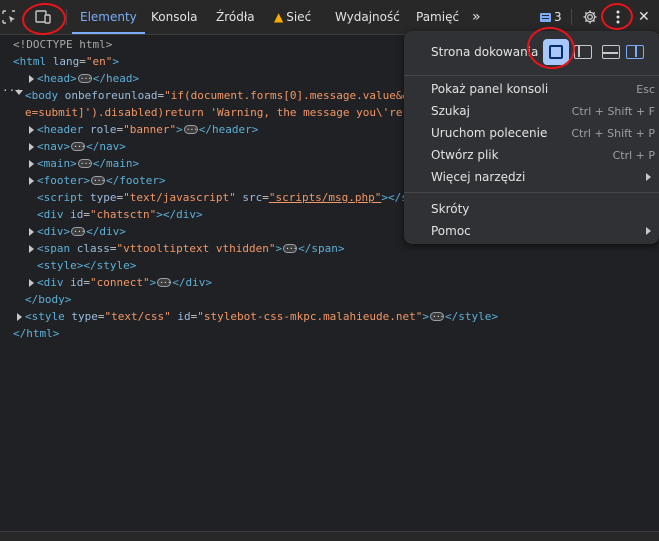 Image resolution: width=659 pixels, height=541 pixels. What do you see at coordinates (325, 197) in the screenshot?
I see `script-src-link: "scripts/msg.php"` at bounding box center [325, 197].